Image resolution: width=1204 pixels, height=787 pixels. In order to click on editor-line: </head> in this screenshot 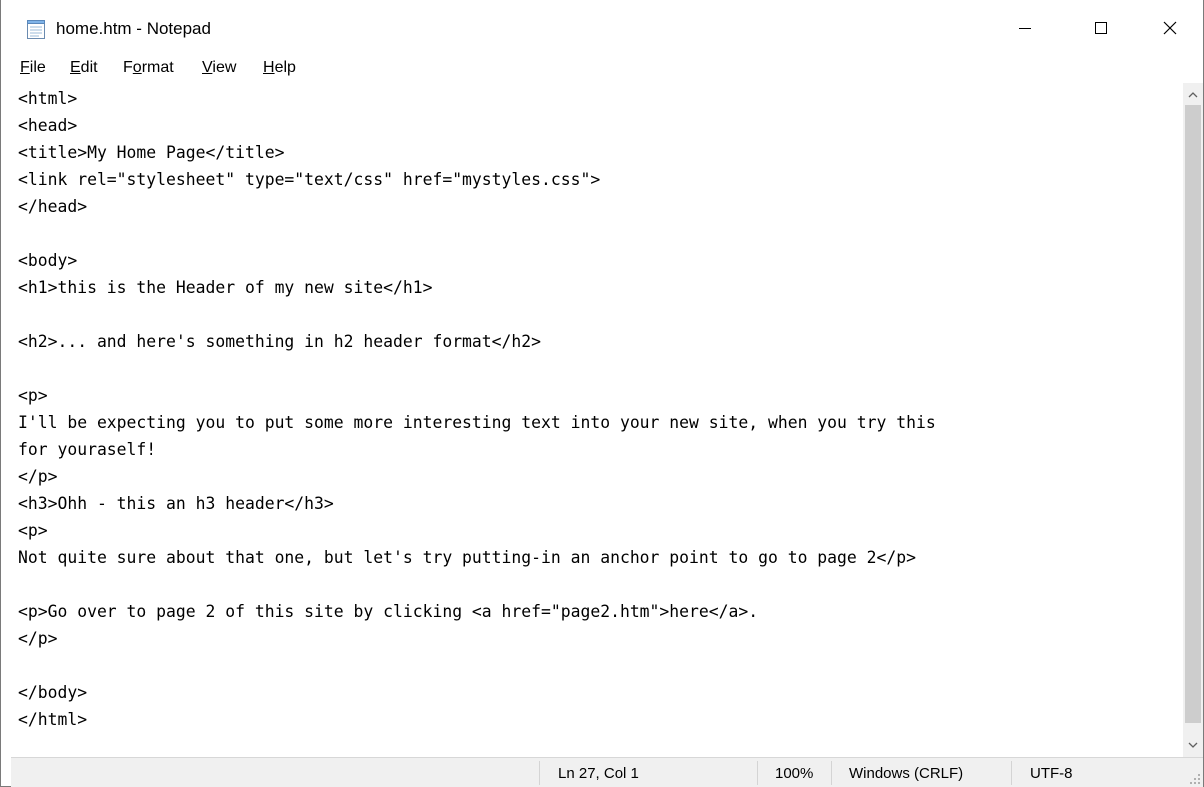, I will do `click(53, 206)`.